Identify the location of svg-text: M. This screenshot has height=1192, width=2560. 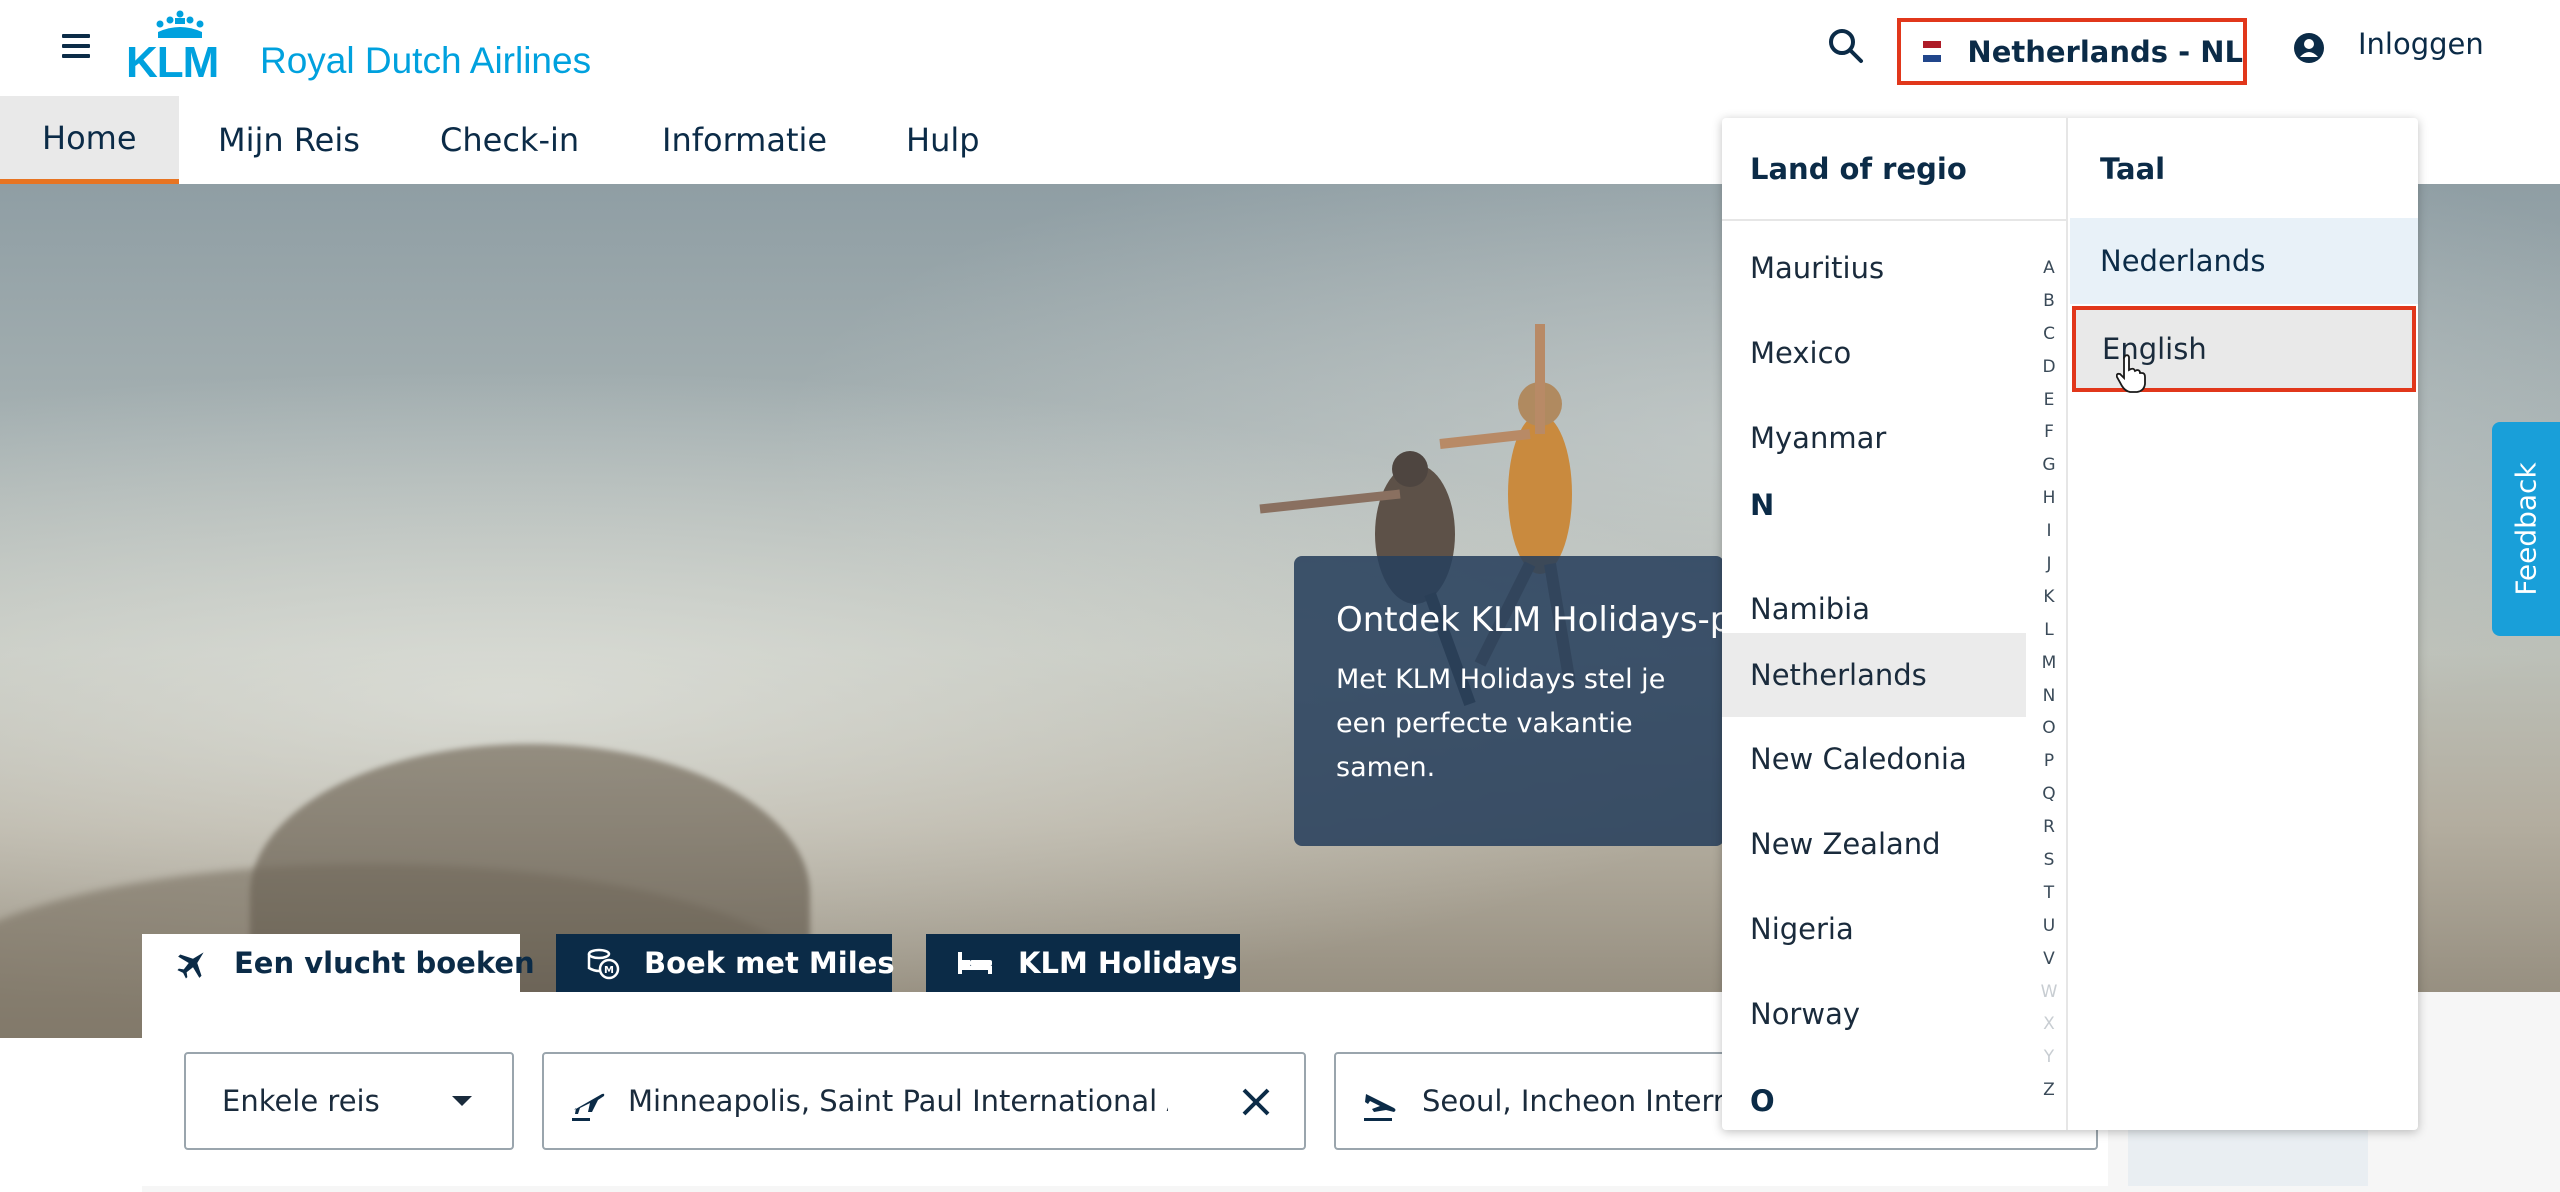
(609, 970).